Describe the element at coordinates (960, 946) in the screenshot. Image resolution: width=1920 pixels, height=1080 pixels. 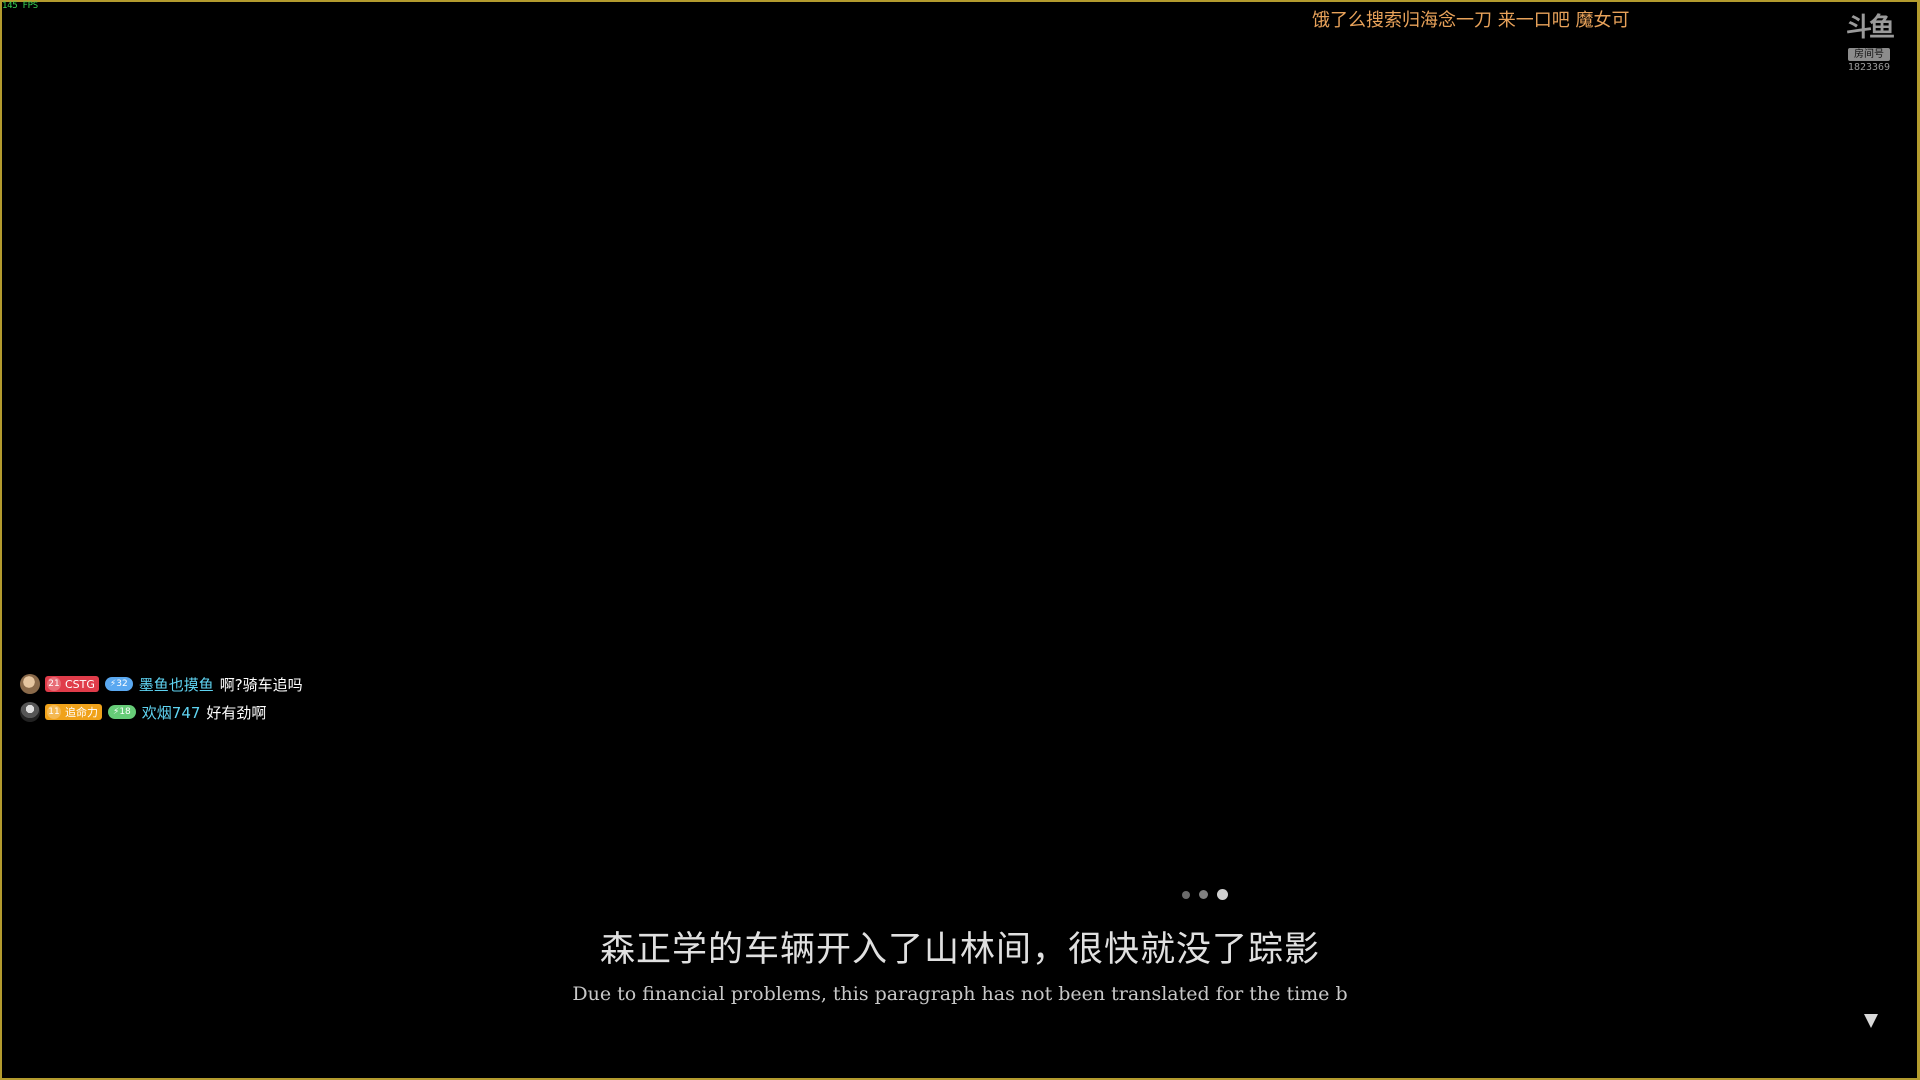
I see `dialogue-text-cn: 森正学的车辆开入了山林间，很快就没了踪影` at that location.